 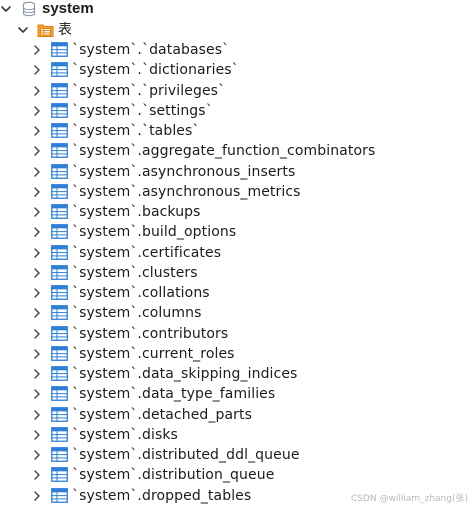 What do you see at coordinates (237, 111) in the screenshot?
I see `table-list-item: `system`.`settings`` at bounding box center [237, 111].